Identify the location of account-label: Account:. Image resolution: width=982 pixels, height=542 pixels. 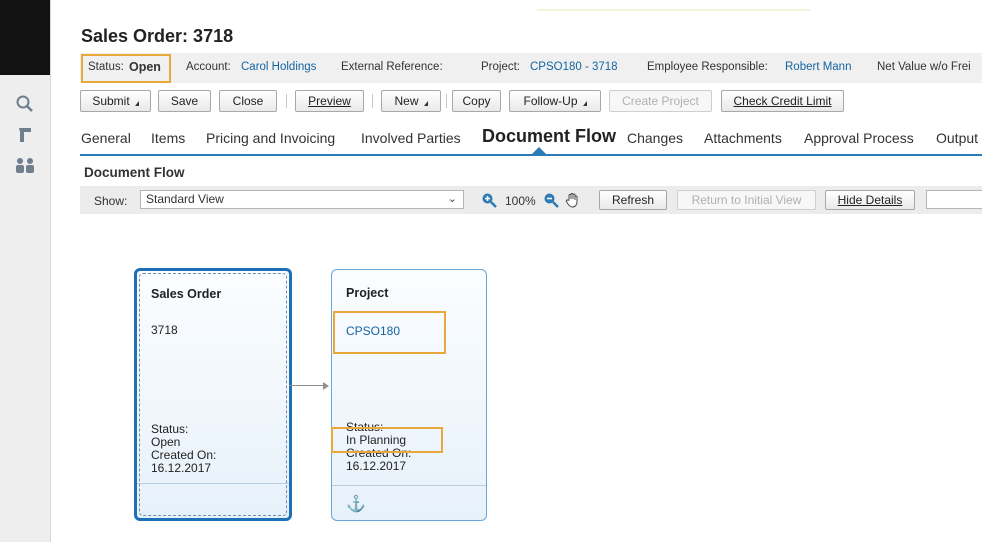
(208, 67).